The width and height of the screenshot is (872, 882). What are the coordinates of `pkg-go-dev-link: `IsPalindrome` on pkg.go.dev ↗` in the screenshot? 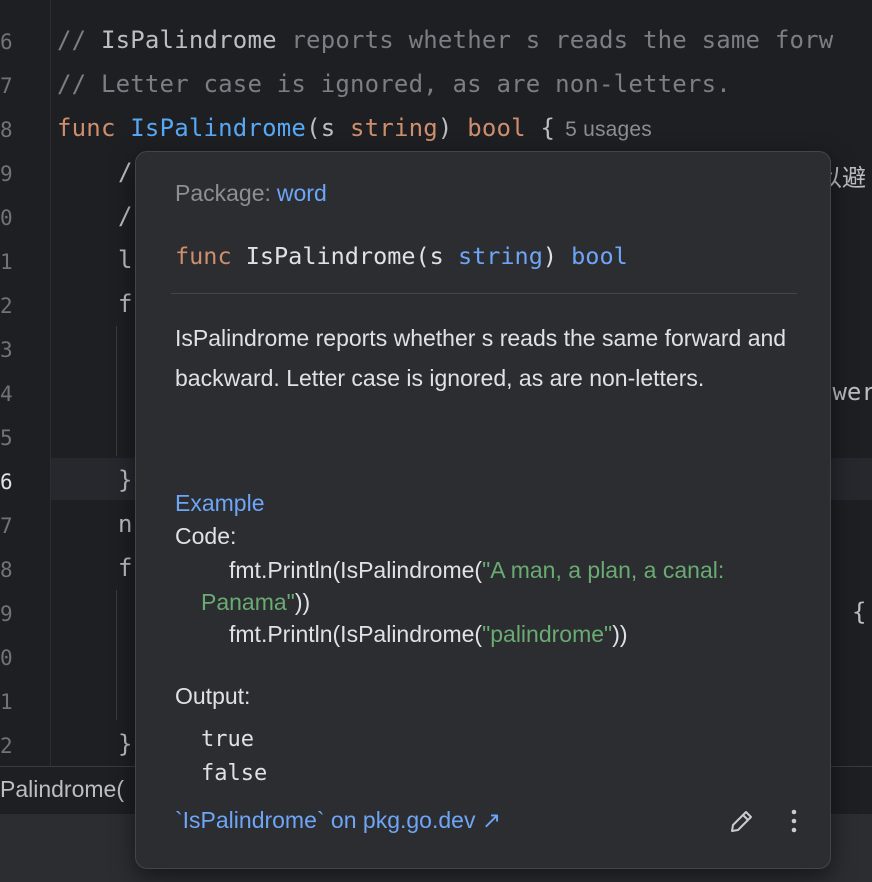 It's located at (338, 820).